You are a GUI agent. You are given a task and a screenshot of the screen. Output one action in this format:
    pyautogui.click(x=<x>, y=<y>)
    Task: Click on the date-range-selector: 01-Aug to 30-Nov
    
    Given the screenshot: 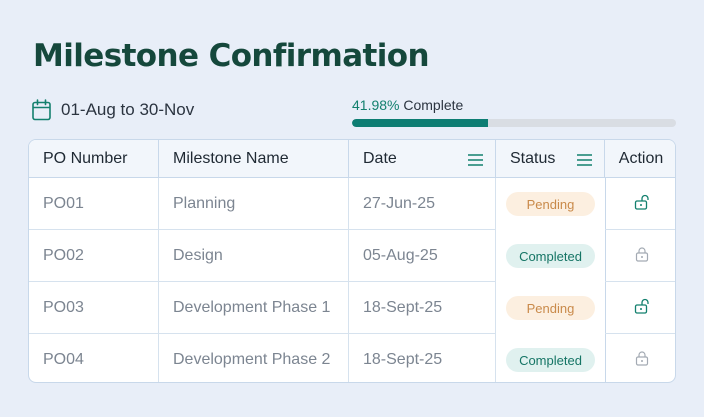 What is the action you would take?
    pyautogui.click(x=113, y=110)
    